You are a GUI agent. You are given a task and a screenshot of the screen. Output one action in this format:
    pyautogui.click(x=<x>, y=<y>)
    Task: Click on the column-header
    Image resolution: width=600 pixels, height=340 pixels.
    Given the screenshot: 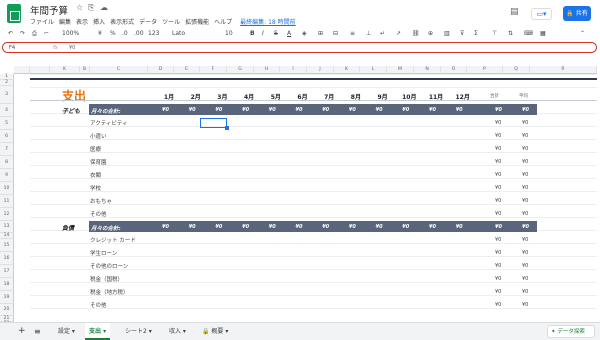 What is the action you would take?
    pyautogui.click(x=22, y=70)
    